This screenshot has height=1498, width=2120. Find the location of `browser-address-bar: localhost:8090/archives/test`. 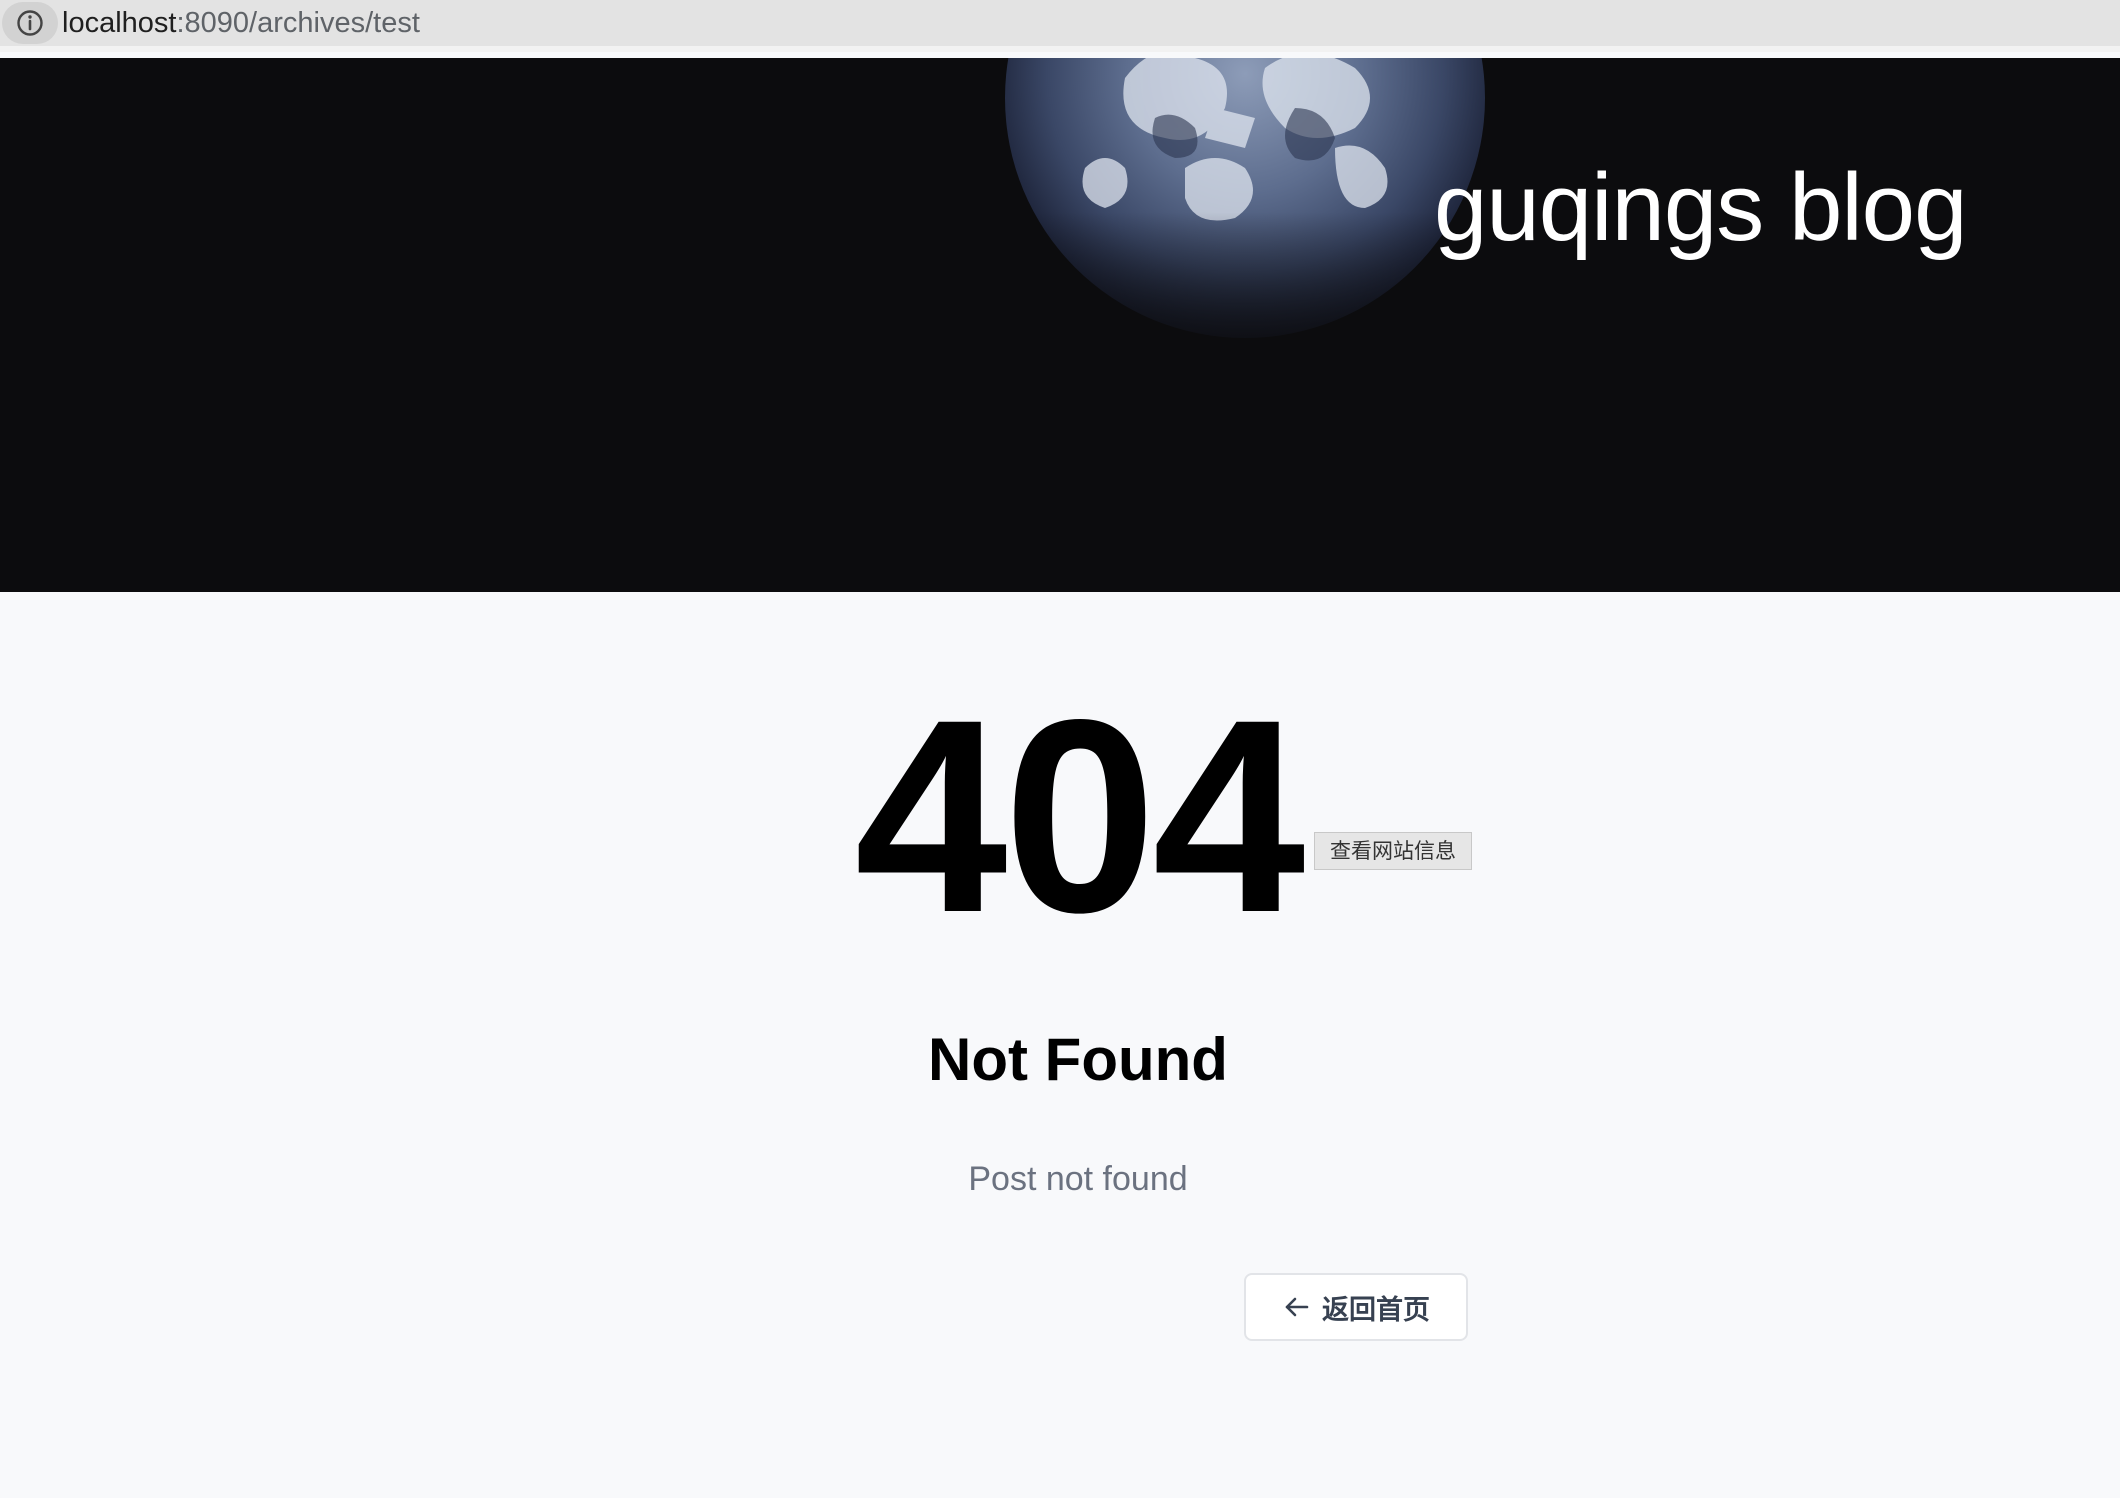

browser-address-bar: localhost:8090/archives/test is located at coordinates (1060, 26).